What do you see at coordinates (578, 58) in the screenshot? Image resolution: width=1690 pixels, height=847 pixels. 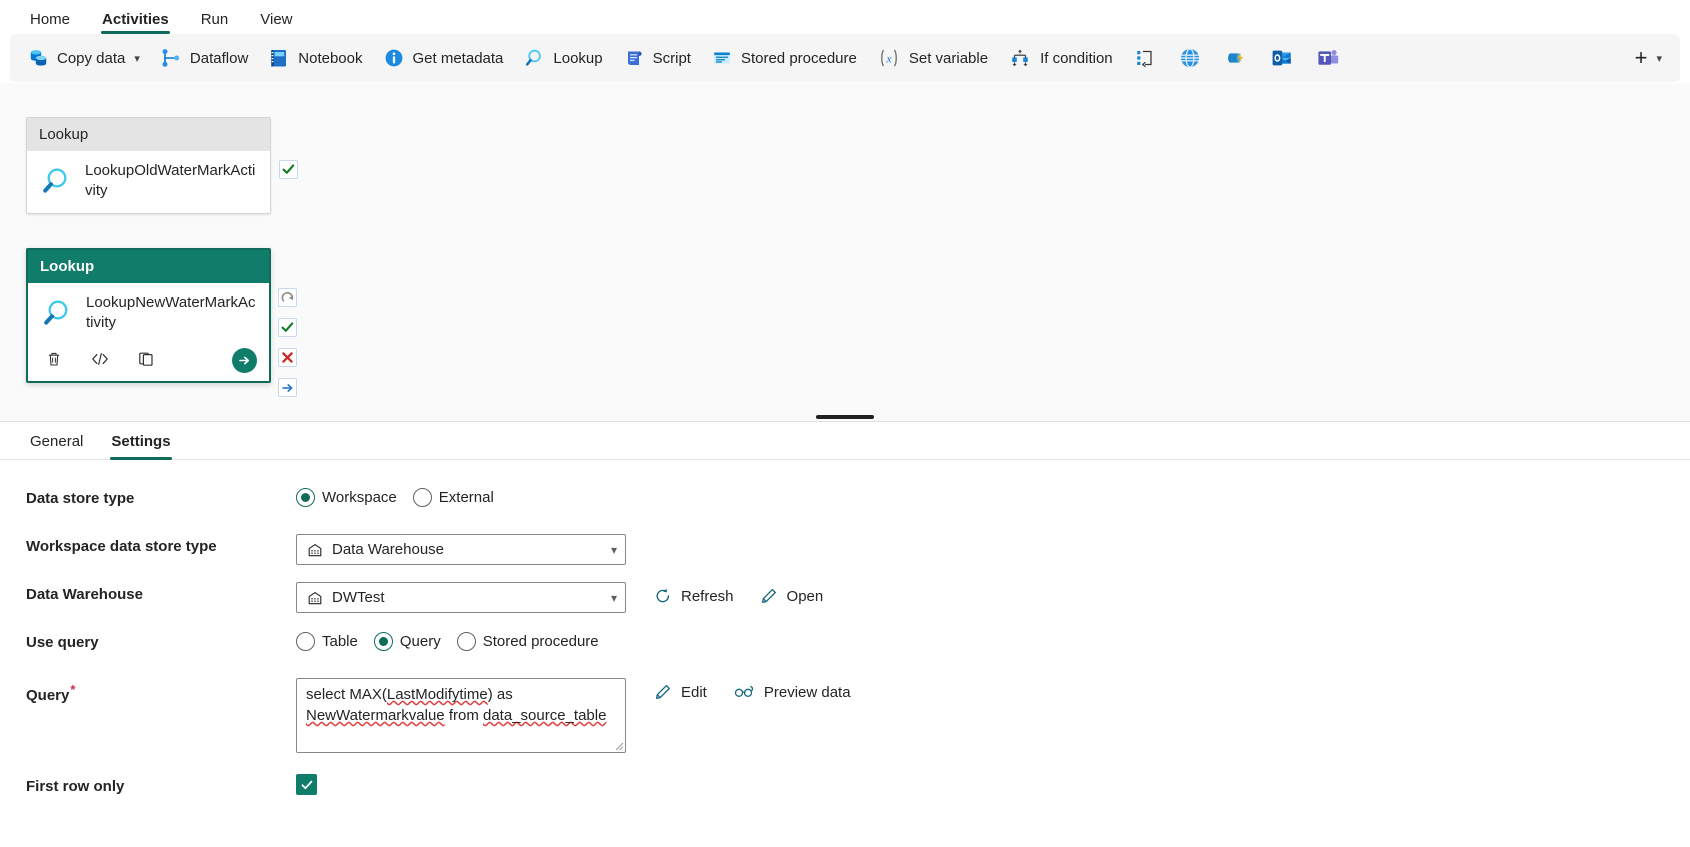 I see `lookup-label: Lookup` at bounding box center [578, 58].